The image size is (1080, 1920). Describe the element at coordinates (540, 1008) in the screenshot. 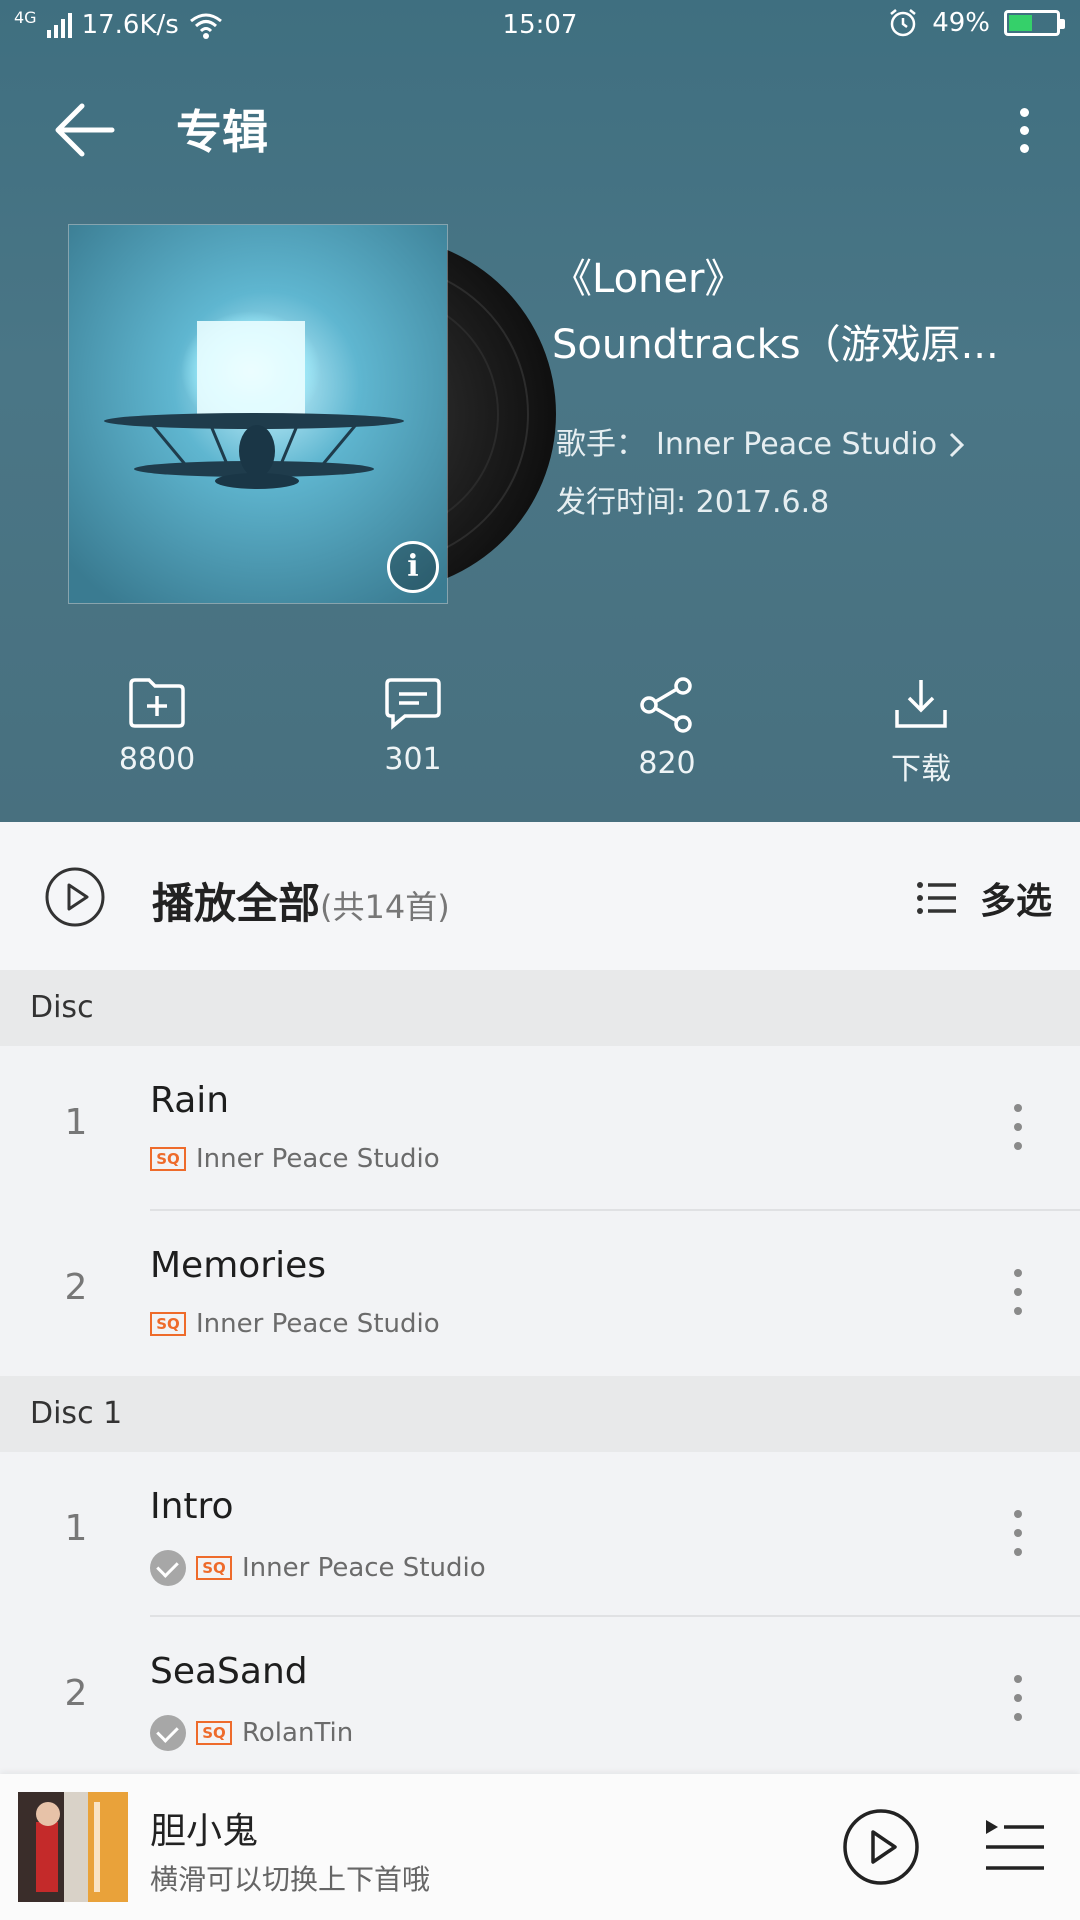

I see `section-header-disc: Disc` at that location.